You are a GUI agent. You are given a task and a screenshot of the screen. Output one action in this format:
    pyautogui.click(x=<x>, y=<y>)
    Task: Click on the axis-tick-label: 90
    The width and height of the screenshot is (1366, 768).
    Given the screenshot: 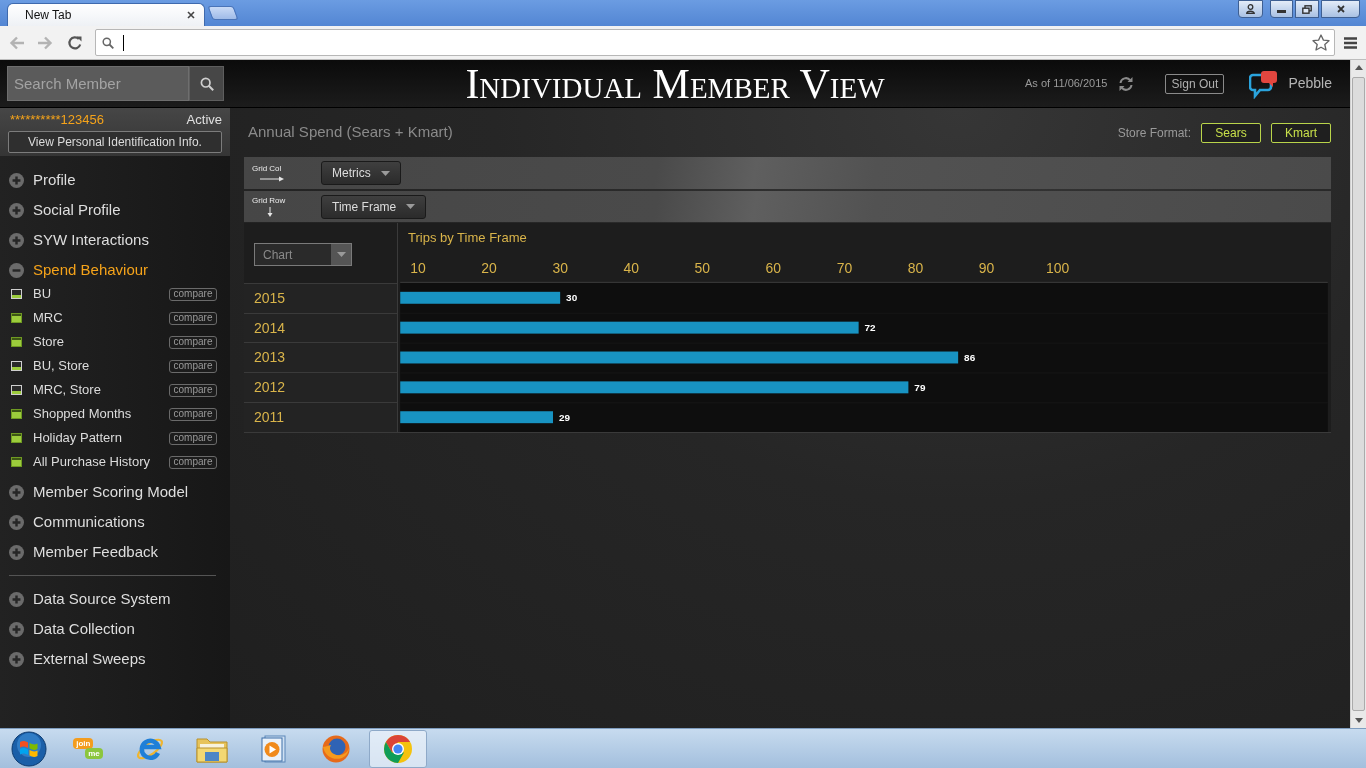 What is the action you would take?
    pyautogui.click(x=986, y=267)
    